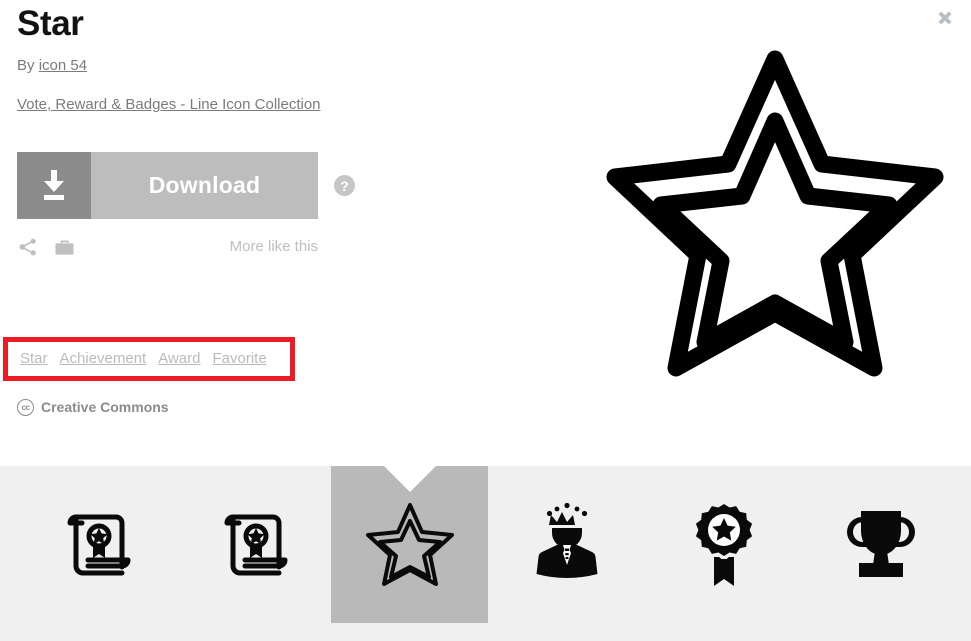  What do you see at coordinates (566, 540) in the screenshot?
I see `king-person-icon` at bounding box center [566, 540].